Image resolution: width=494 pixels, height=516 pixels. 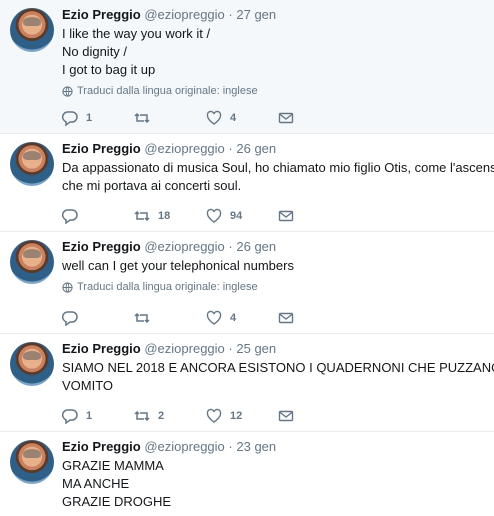 What do you see at coordinates (113, 465) in the screenshot?
I see `tweet-text-line: GRAZIE MAMMA` at bounding box center [113, 465].